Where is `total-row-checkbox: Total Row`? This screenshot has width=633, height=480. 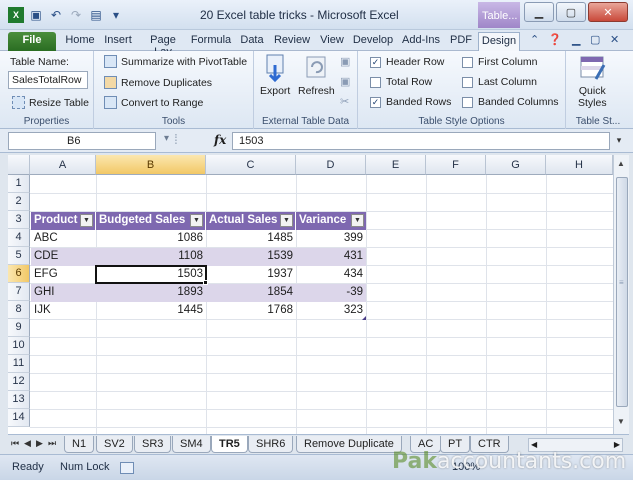 total-row-checkbox: Total Row is located at coordinates (401, 82).